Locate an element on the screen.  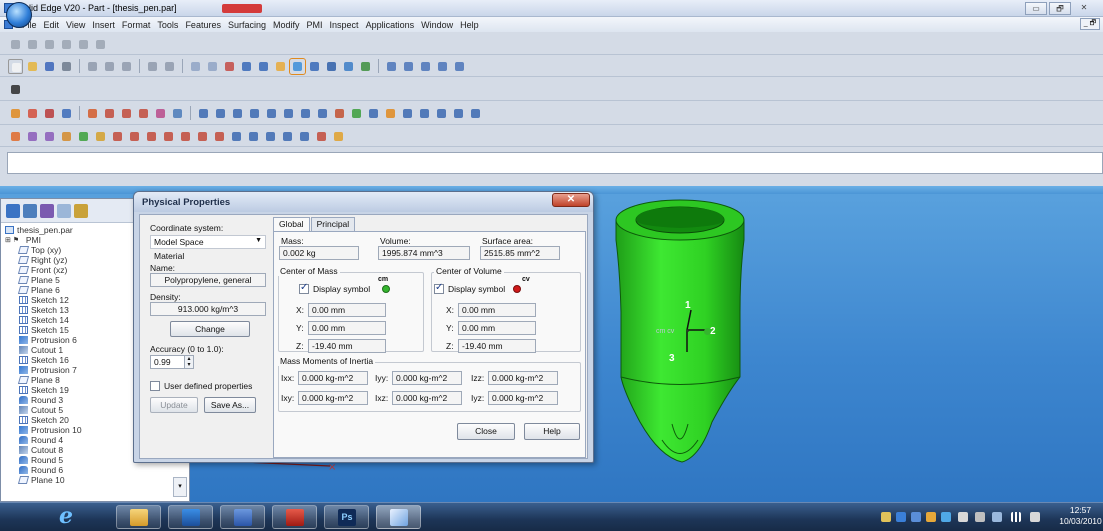
family-icon is located at coordinates (81, 210).